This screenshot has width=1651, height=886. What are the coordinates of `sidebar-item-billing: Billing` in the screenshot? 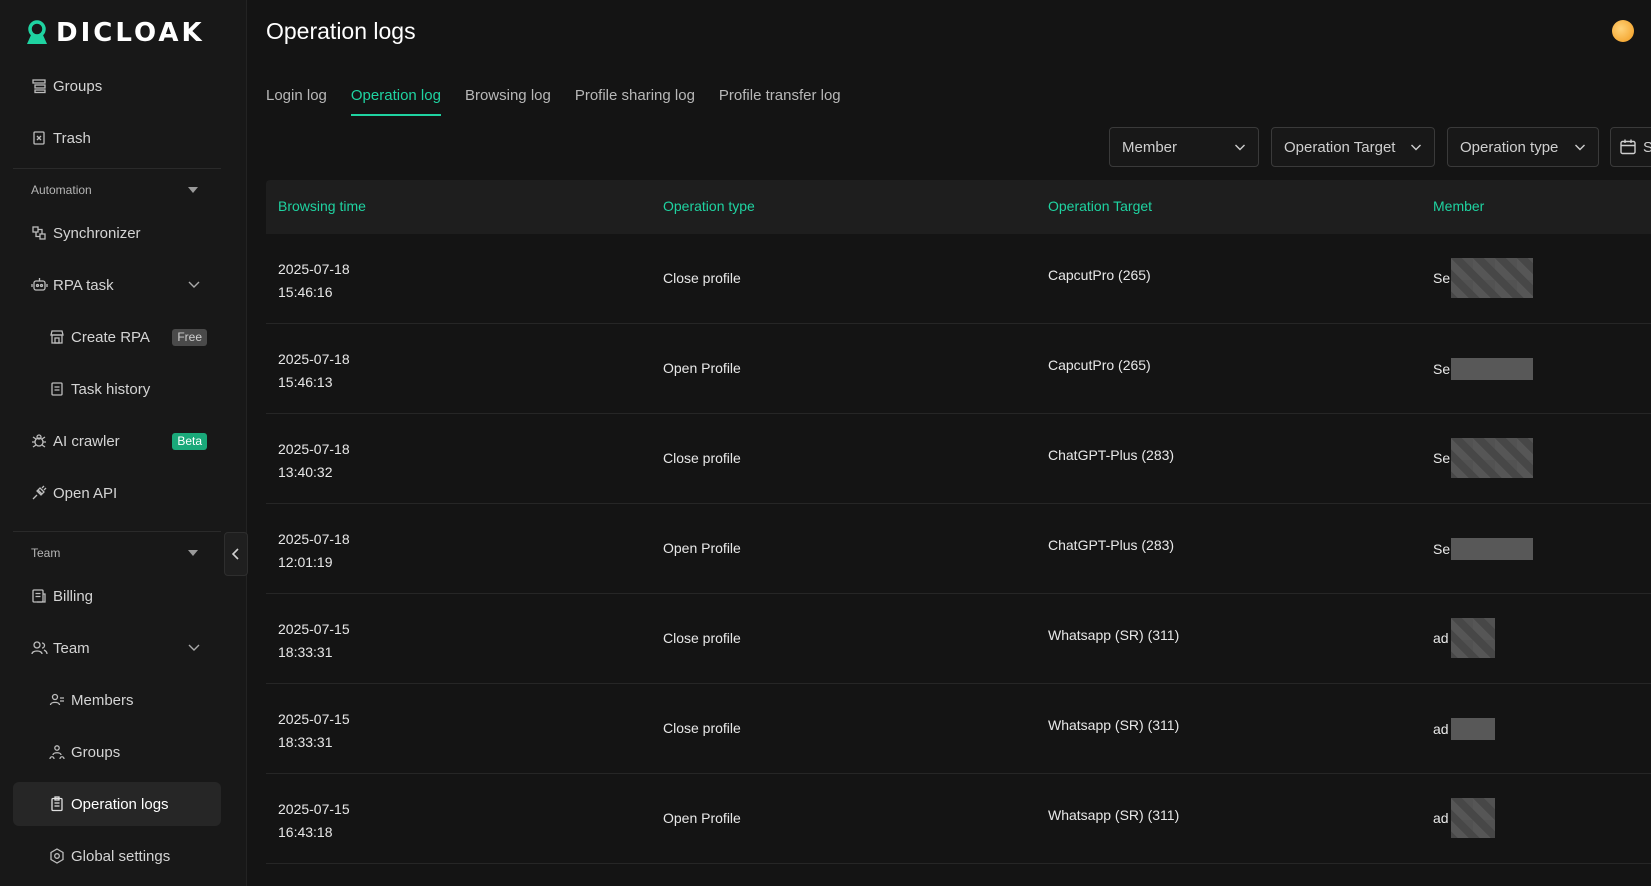 It's located at (117, 596).